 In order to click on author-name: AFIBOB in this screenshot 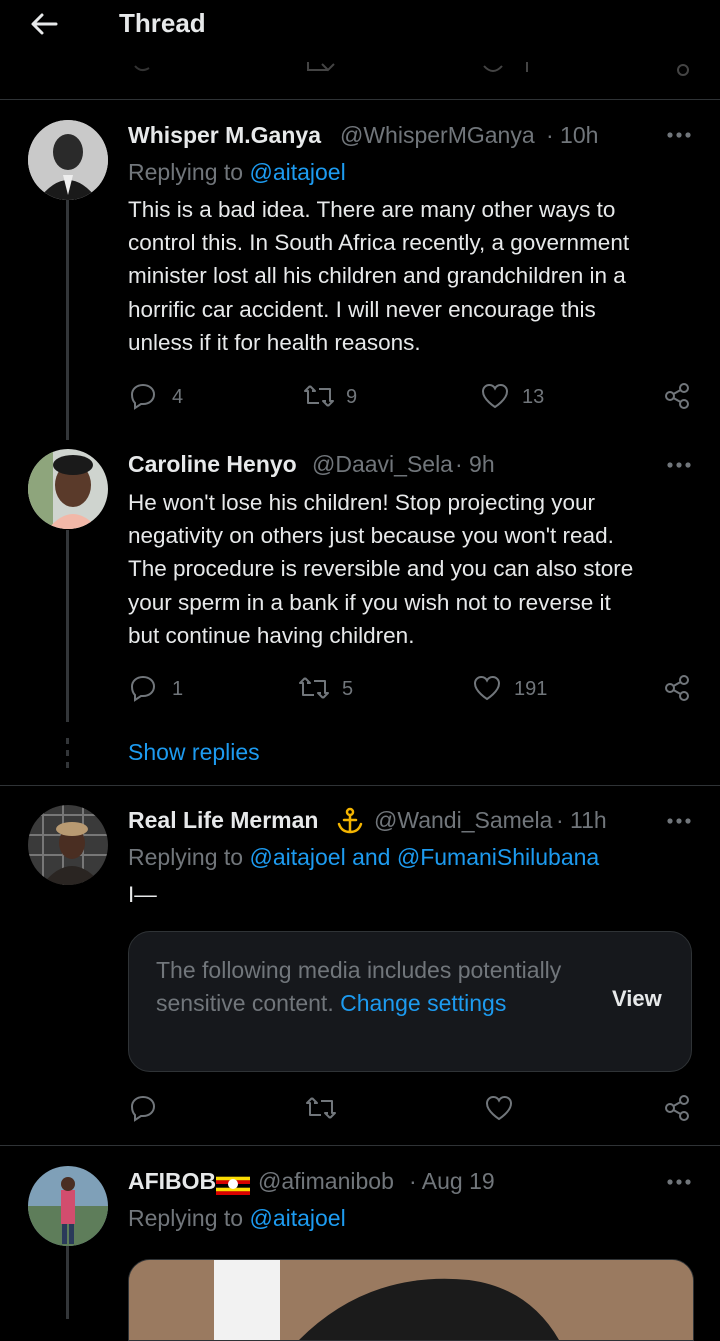, I will do `click(172, 1181)`.